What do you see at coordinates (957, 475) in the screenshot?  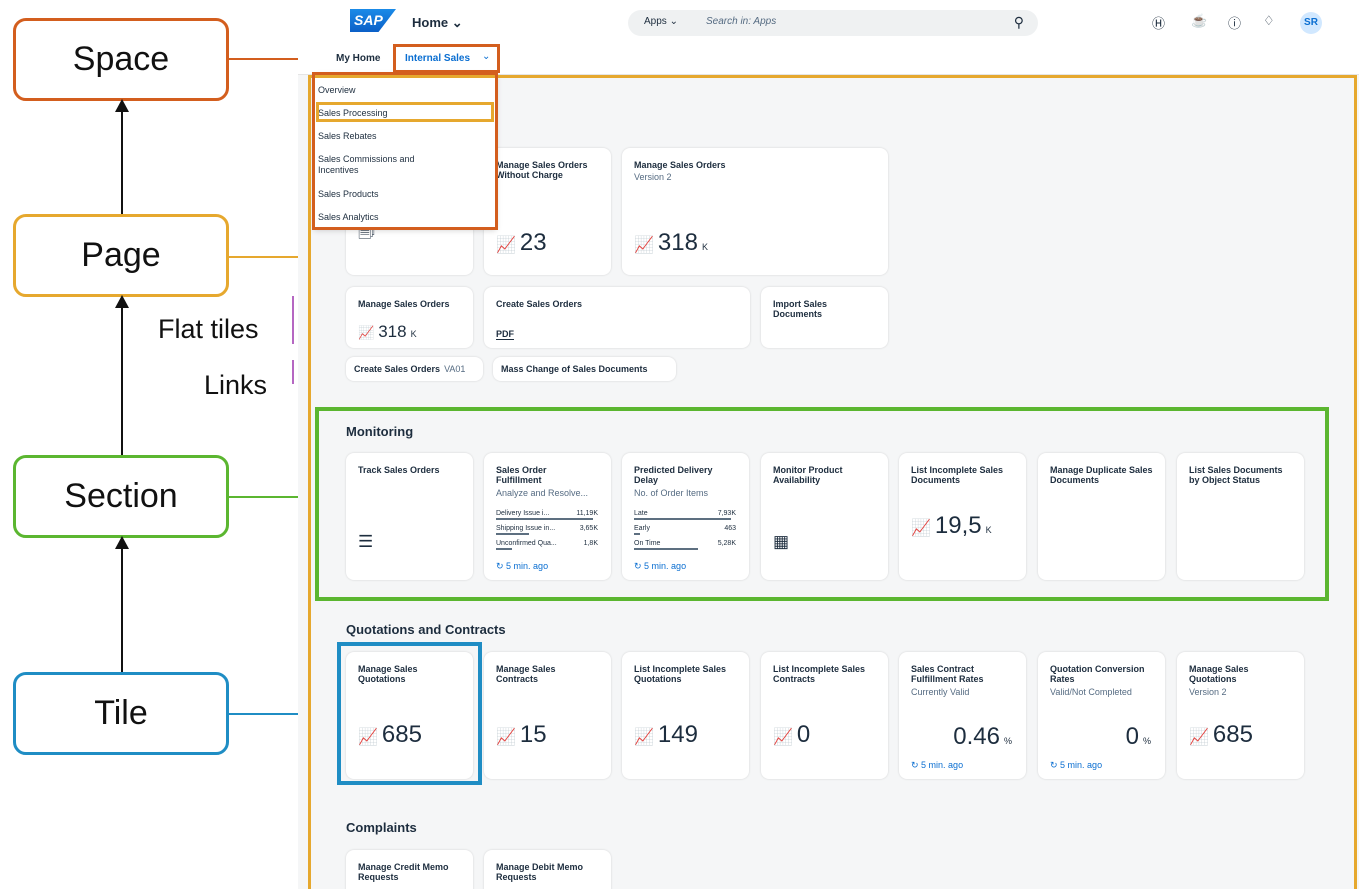 I see `tile-title: List Incomplete Sales Documents` at bounding box center [957, 475].